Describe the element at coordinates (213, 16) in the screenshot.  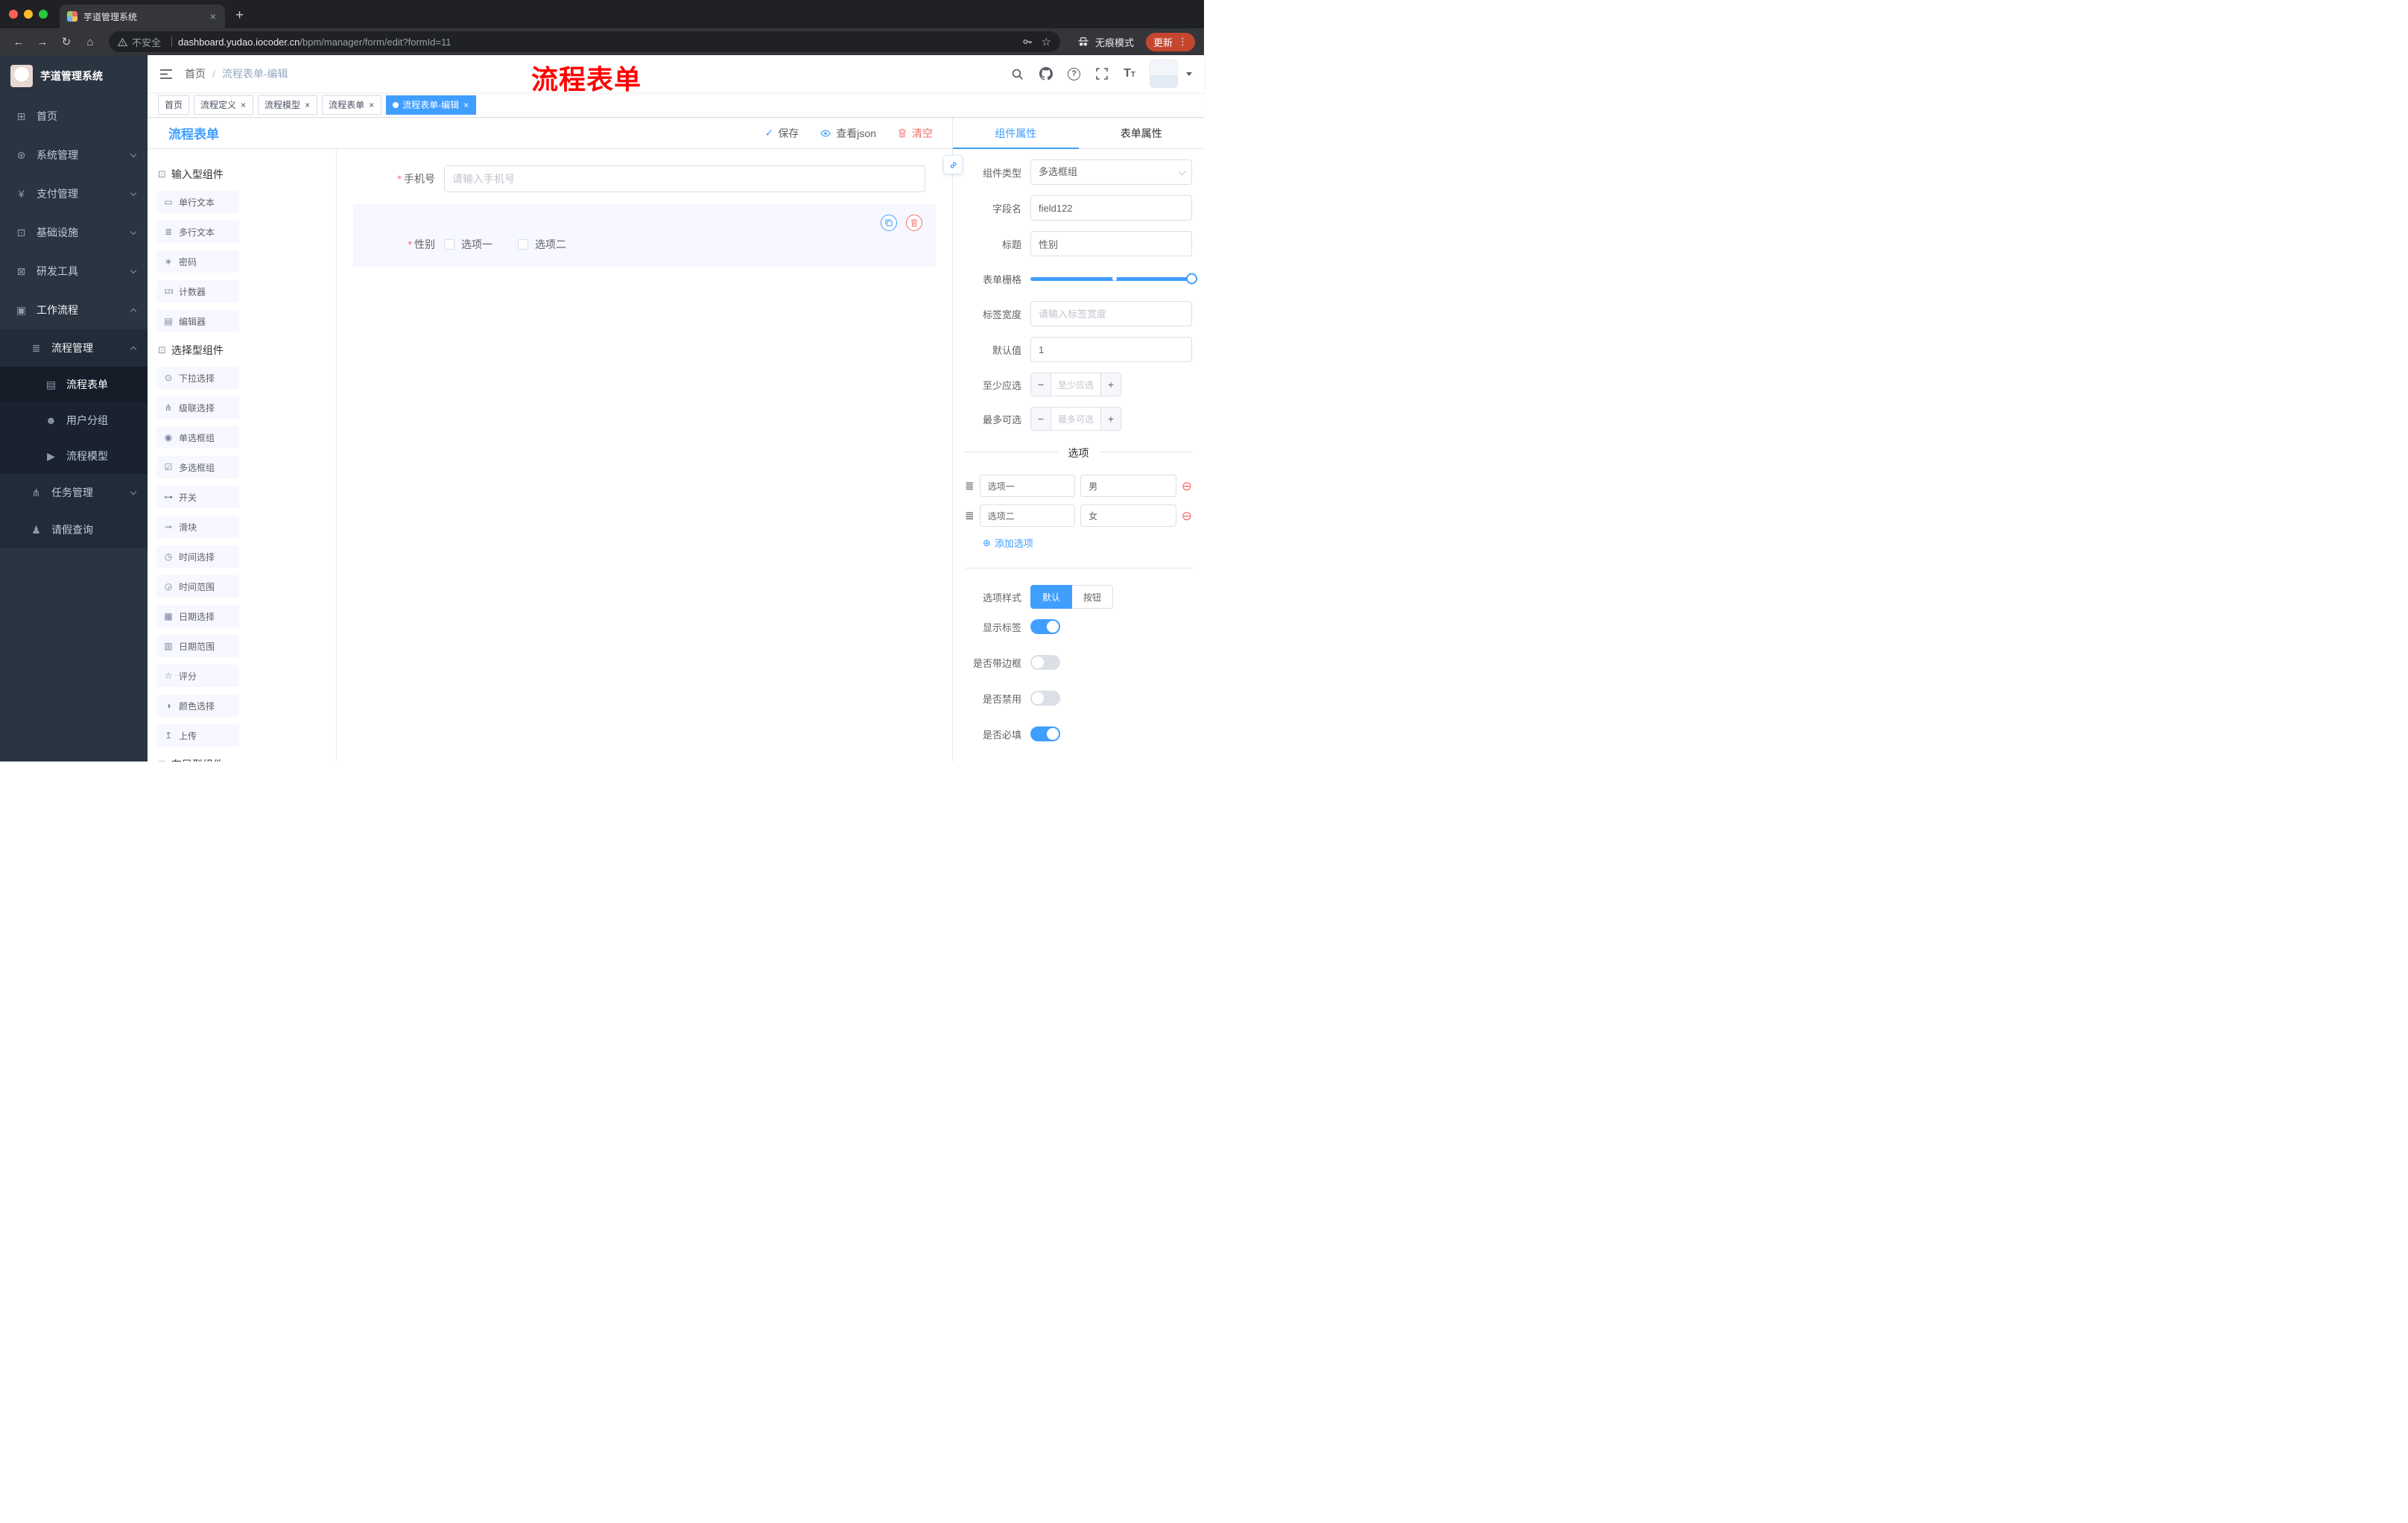
I see `tab-close-icon: ×` at that location.